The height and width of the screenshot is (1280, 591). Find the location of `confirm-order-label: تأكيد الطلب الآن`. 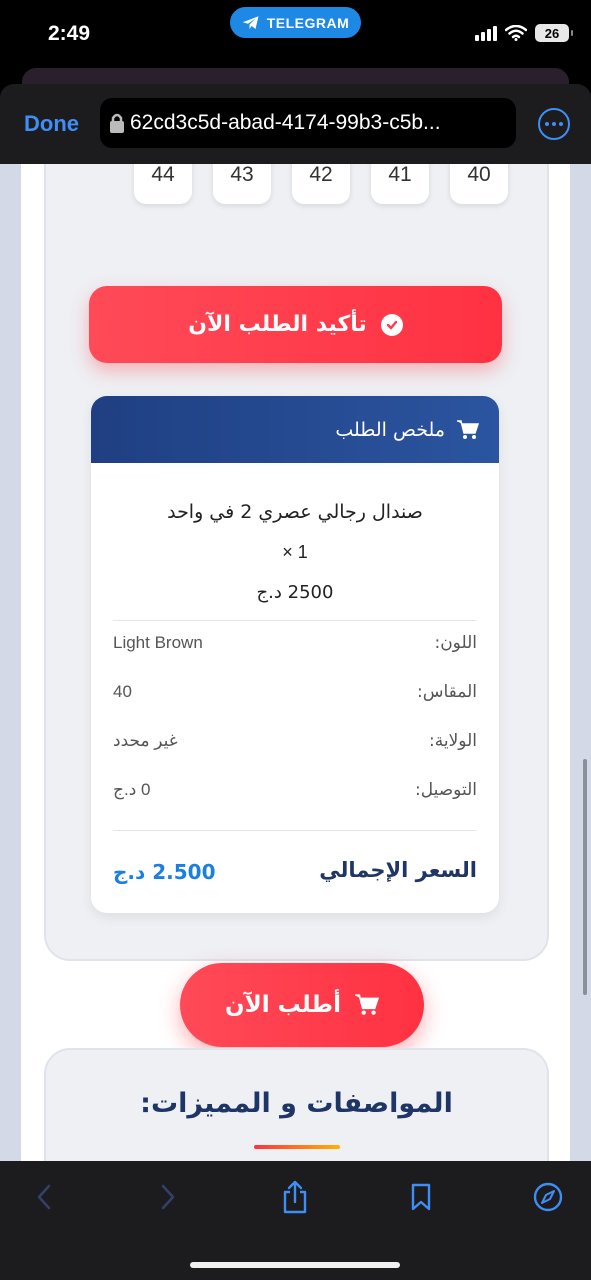

confirm-order-label: تأكيد الطلب الآن is located at coordinates (277, 324).